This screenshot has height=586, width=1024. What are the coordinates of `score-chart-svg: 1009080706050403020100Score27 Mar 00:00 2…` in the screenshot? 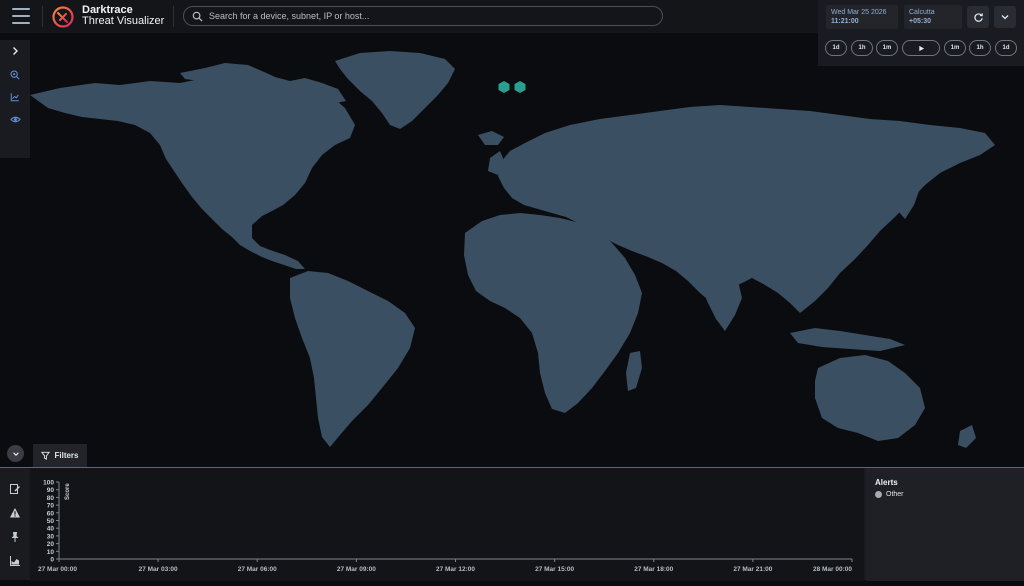 It's located at (445, 526).